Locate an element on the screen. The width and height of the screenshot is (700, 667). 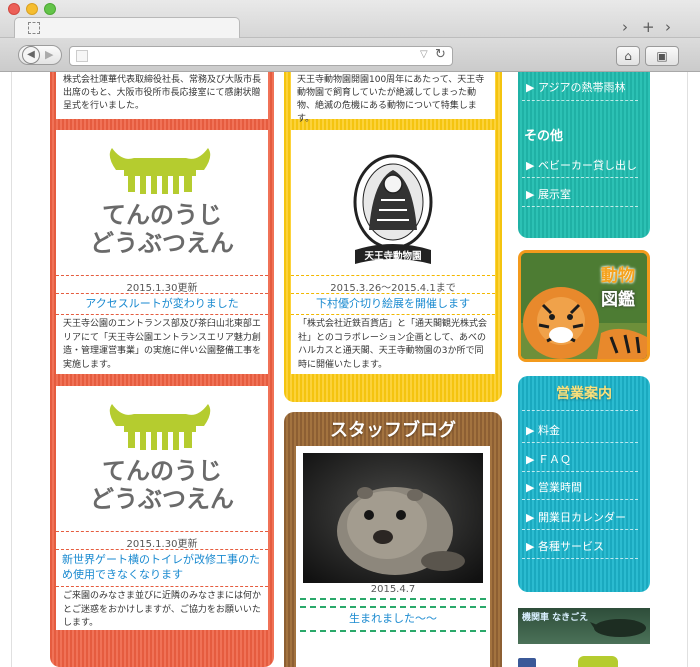
reload-button: ↻ is located at coordinates (440, 54).